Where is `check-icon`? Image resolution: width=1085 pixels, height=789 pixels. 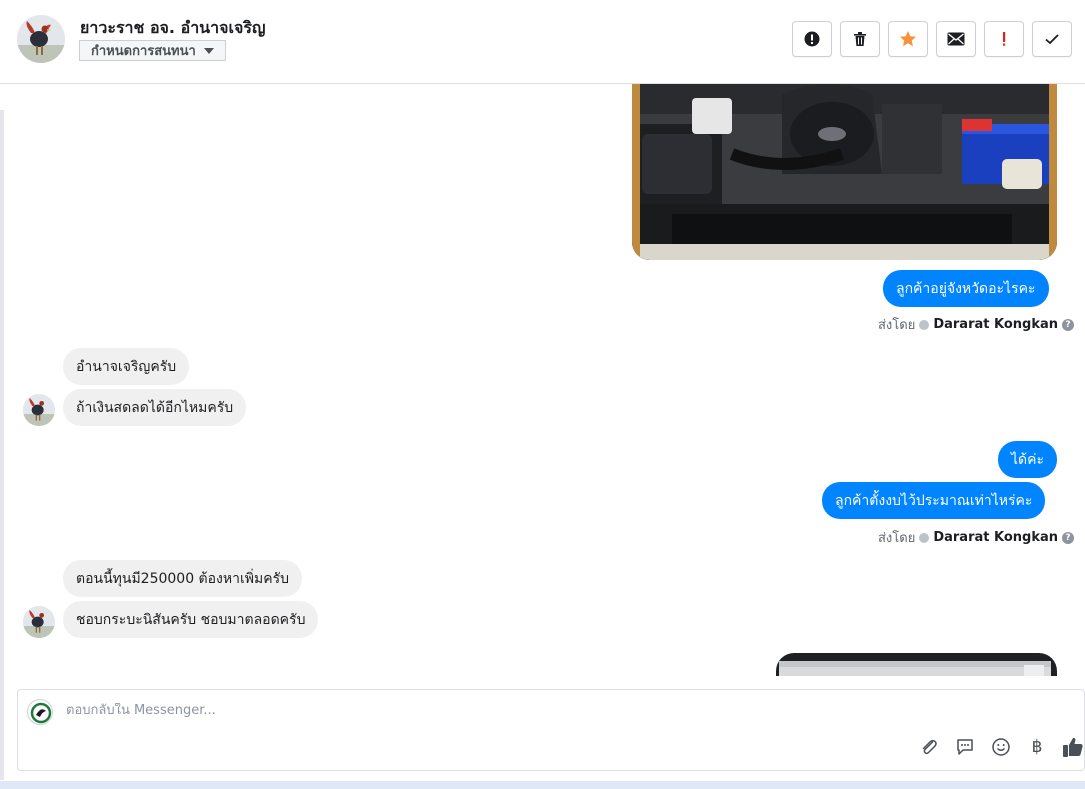
check-icon is located at coordinates (1052, 39).